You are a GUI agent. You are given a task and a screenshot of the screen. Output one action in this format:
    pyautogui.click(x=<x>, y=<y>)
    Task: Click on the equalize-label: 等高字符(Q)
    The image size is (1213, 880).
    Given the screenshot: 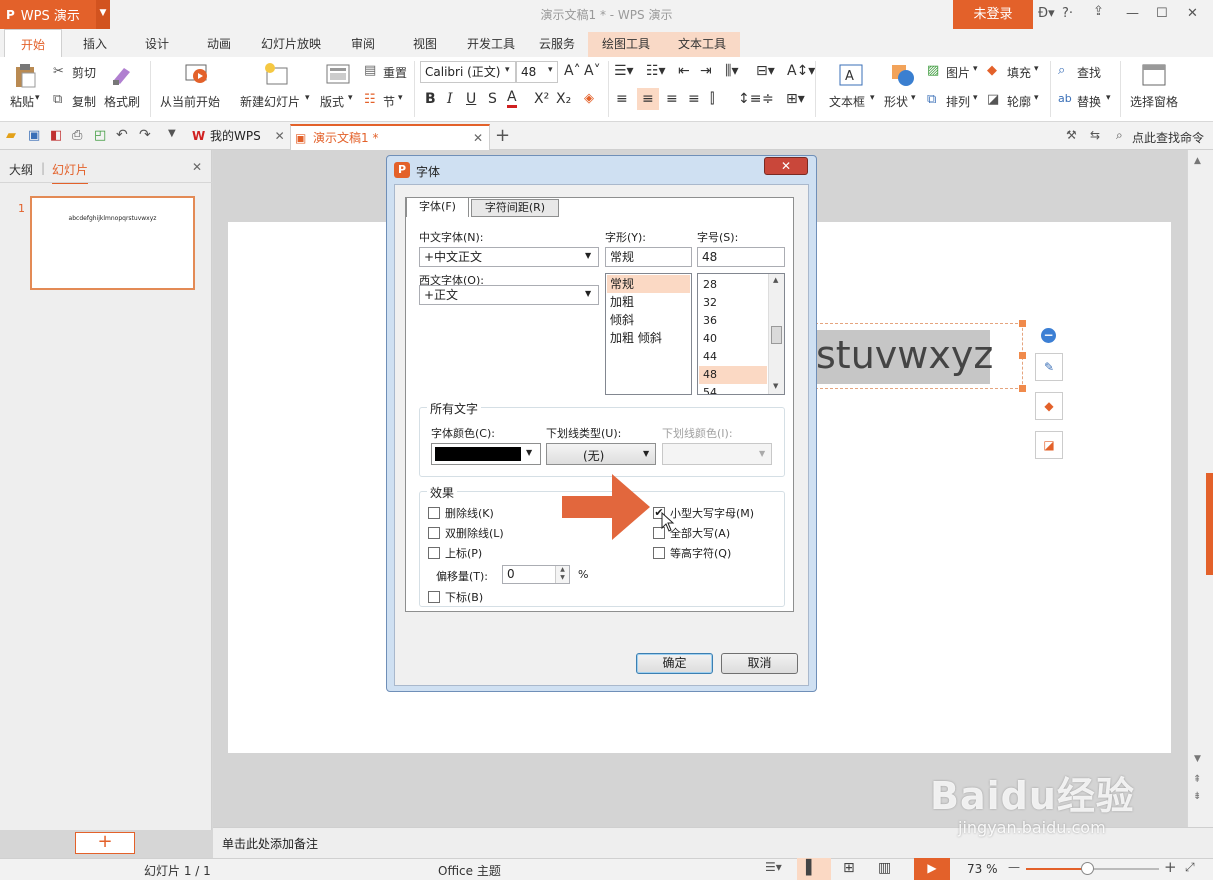 What is the action you would take?
    pyautogui.click(x=700, y=553)
    